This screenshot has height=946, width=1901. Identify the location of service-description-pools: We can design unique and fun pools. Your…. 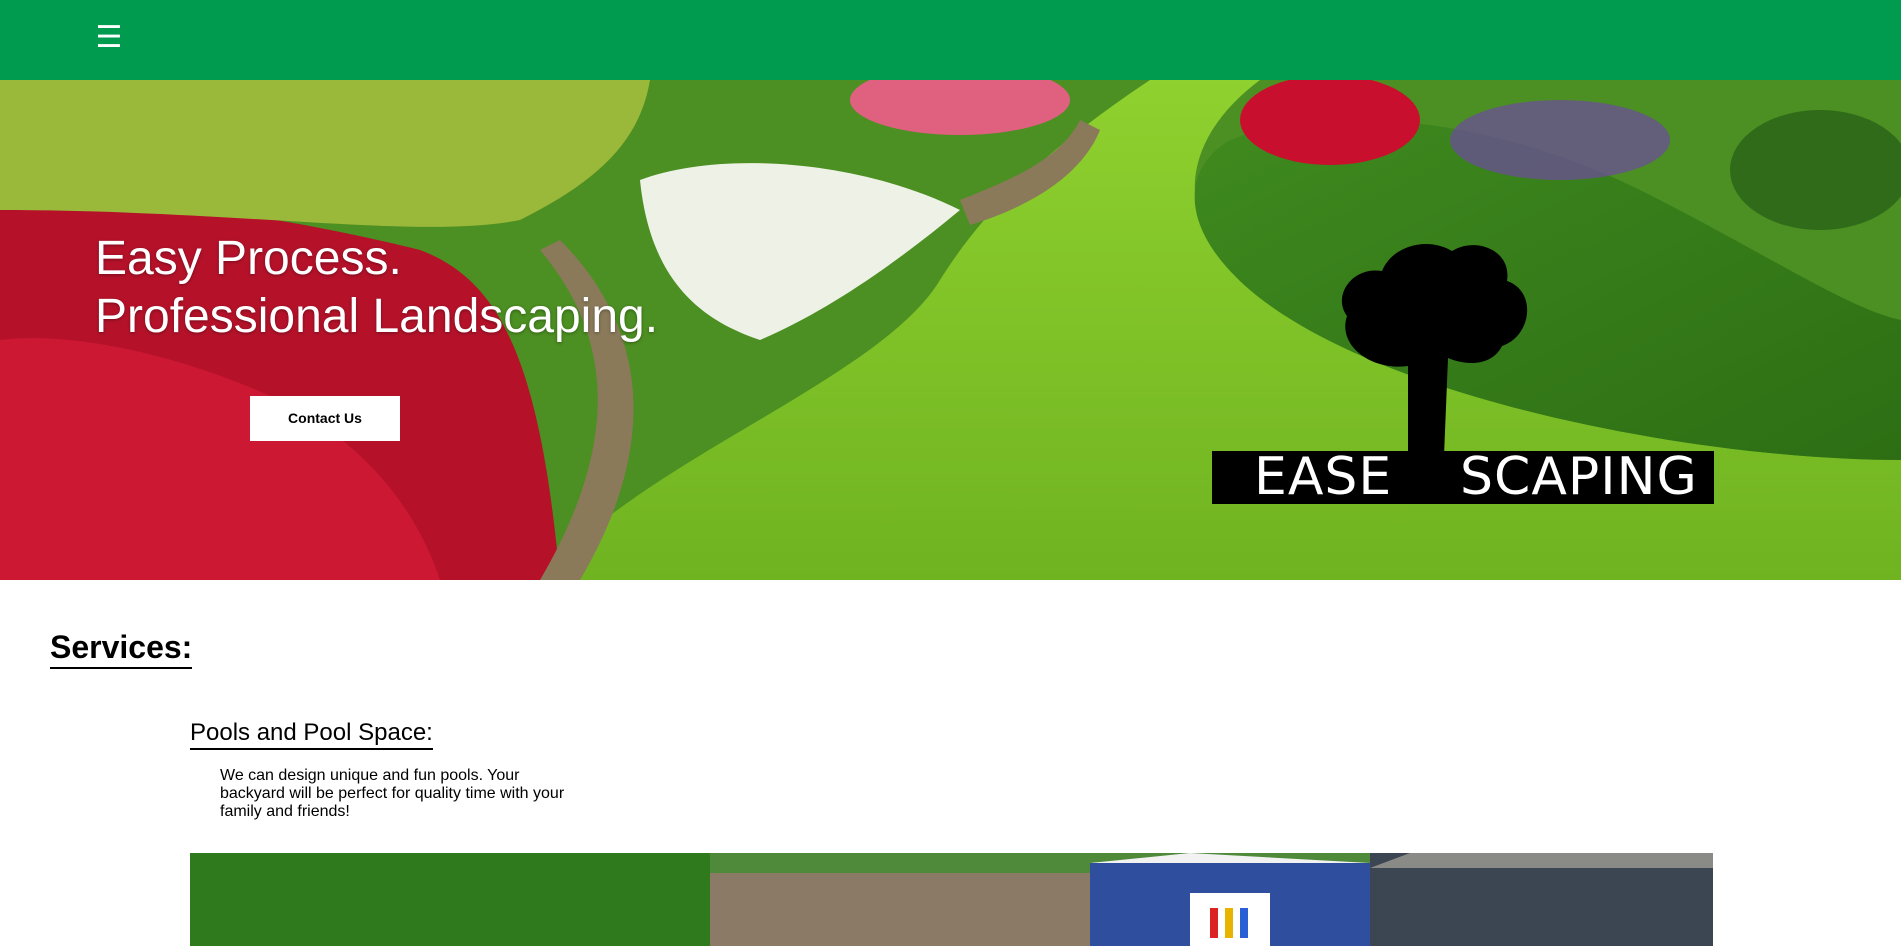
(392, 793).